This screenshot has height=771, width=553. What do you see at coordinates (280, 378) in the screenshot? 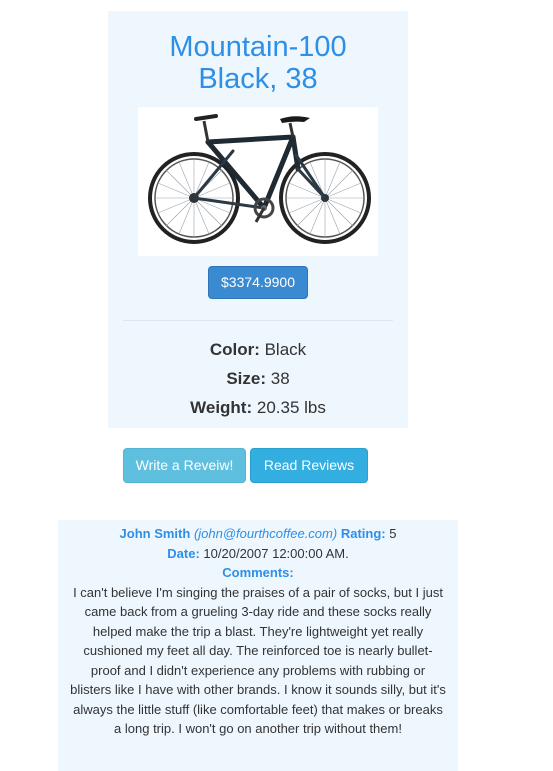
I see `spec-size-value: 38` at bounding box center [280, 378].